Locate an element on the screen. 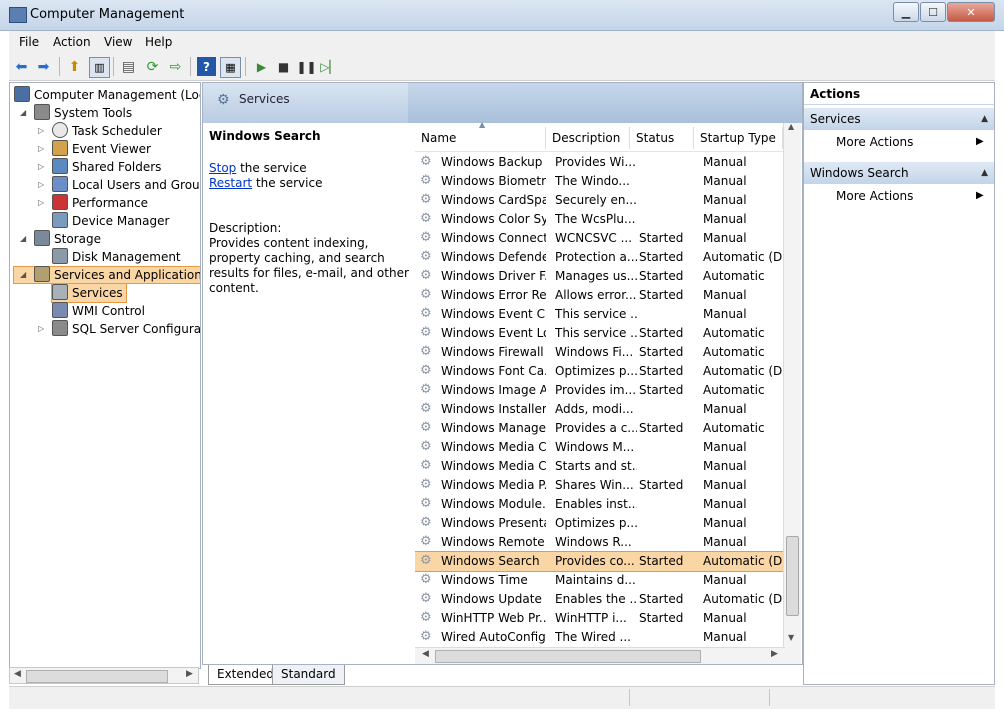 The height and width of the screenshot is (716, 1004). help-icon: ? is located at coordinates (206, 66).